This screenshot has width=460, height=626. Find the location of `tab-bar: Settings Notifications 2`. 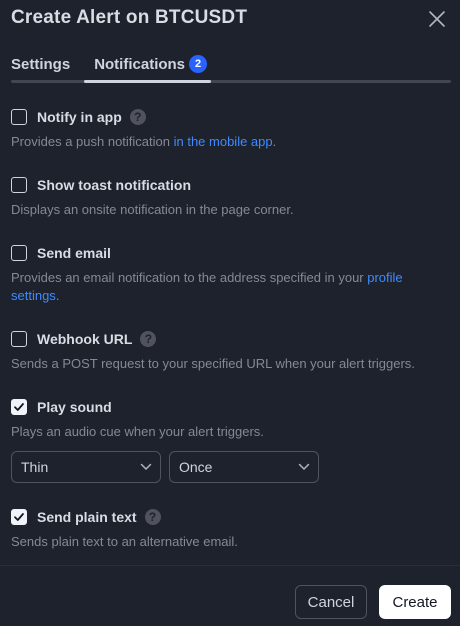

tab-bar: Settings Notifications 2 is located at coordinates (109, 64).